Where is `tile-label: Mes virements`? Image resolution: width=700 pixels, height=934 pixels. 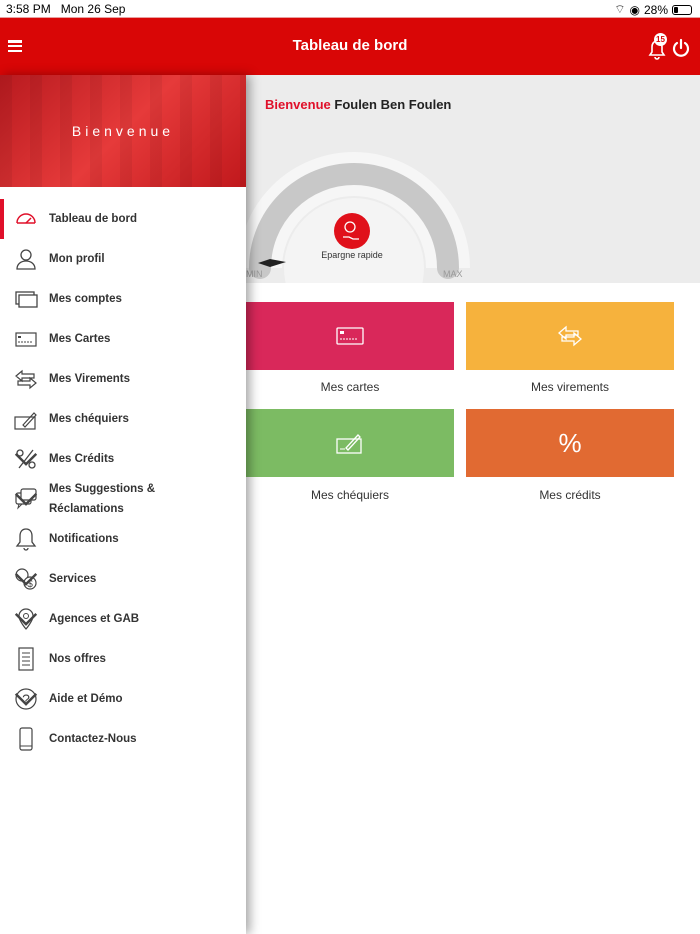
tile-label: Mes virements is located at coordinates (570, 387).